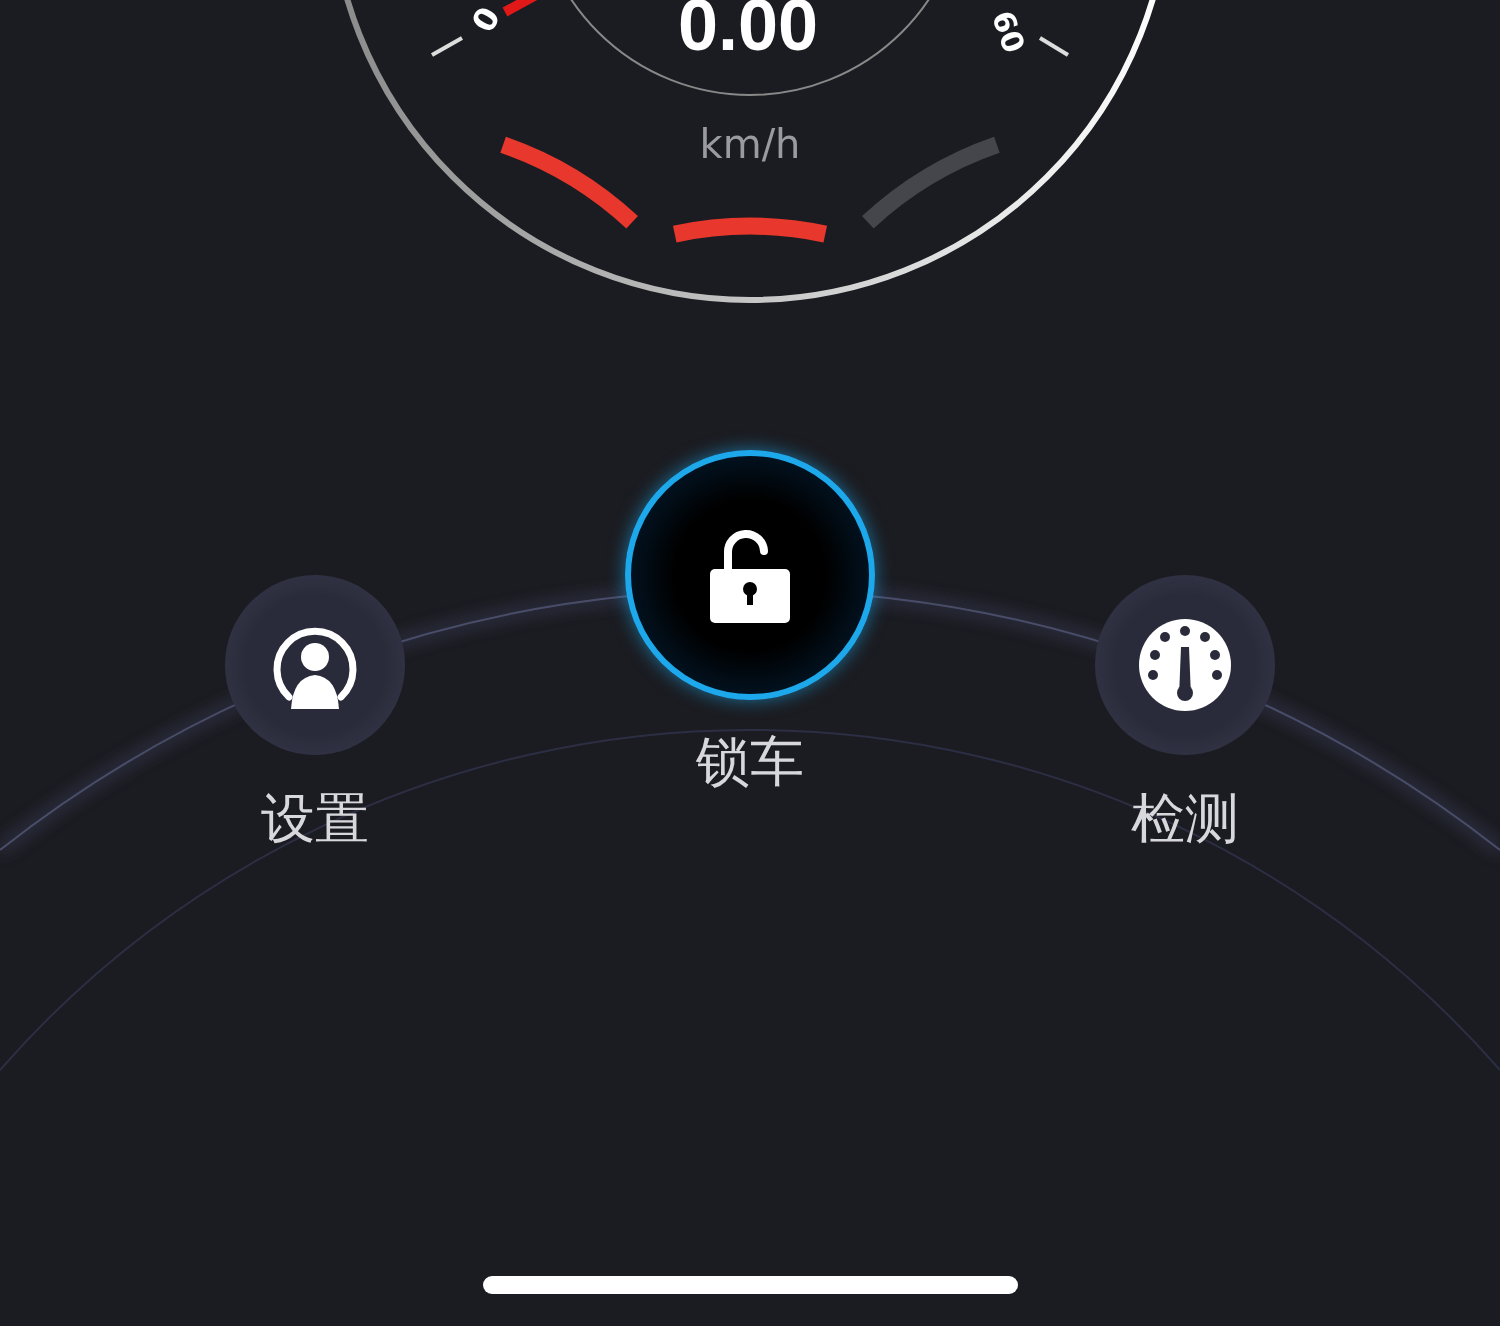  What do you see at coordinates (750, 762) in the screenshot?
I see `action-label: 锁车` at bounding box center [750, 762].